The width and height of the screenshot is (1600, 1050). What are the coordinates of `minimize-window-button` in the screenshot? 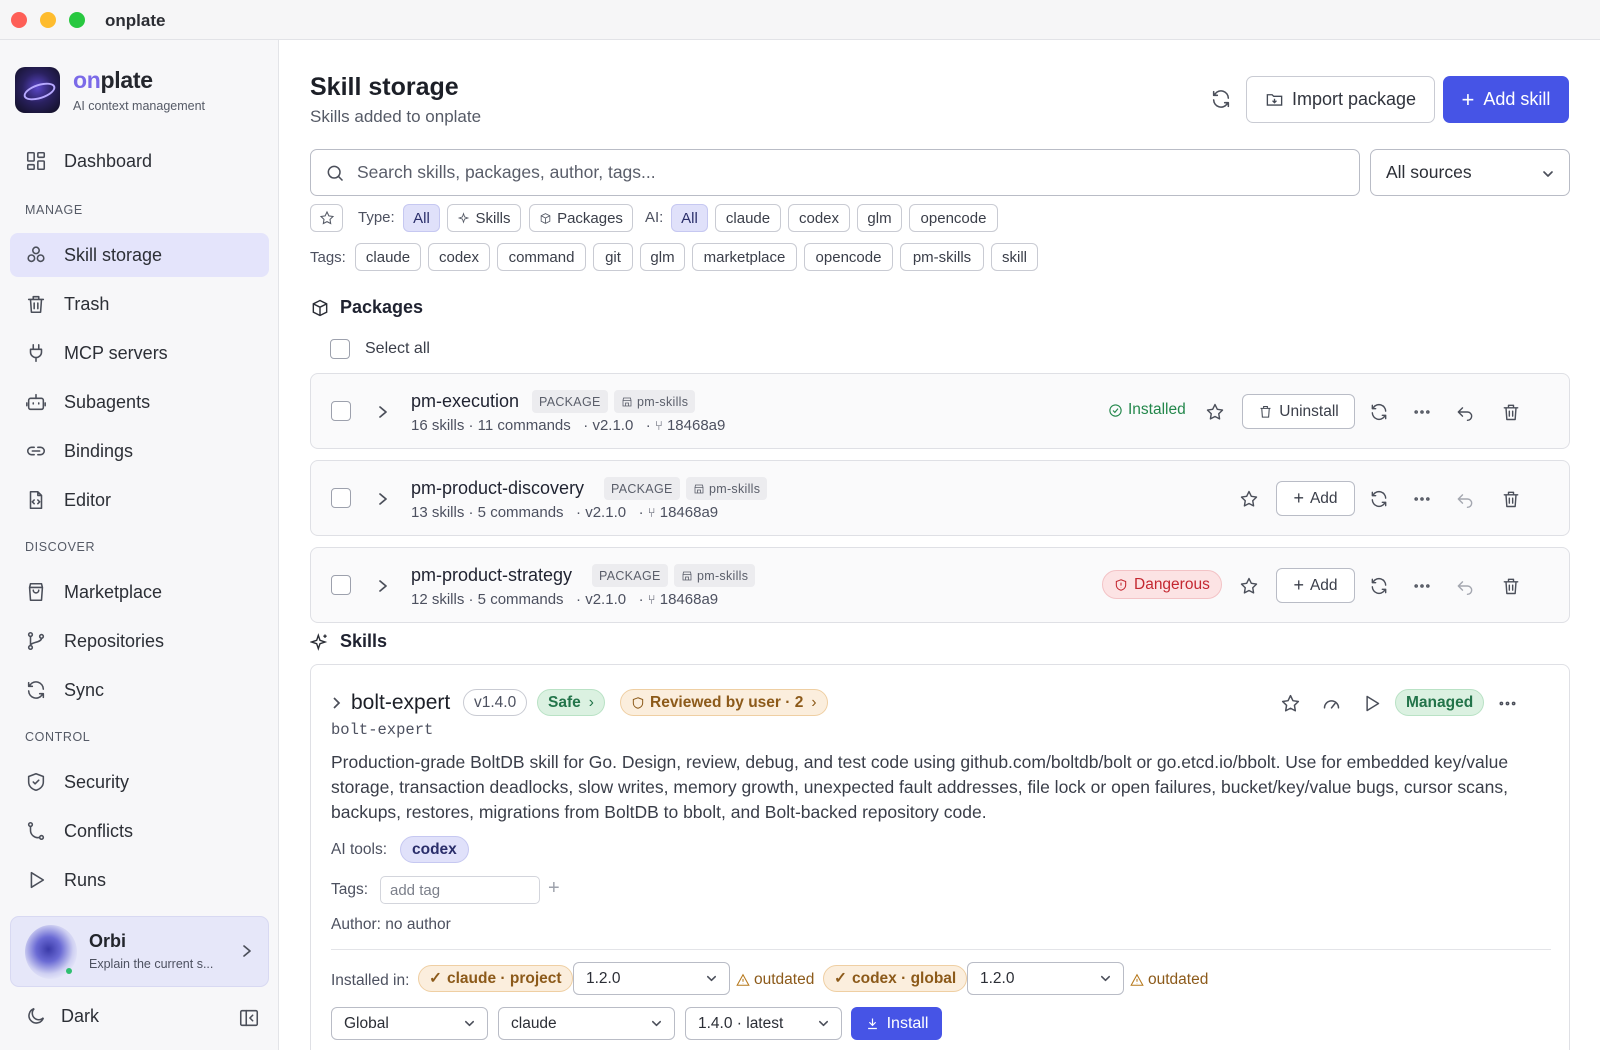 It's located at (48, 20).